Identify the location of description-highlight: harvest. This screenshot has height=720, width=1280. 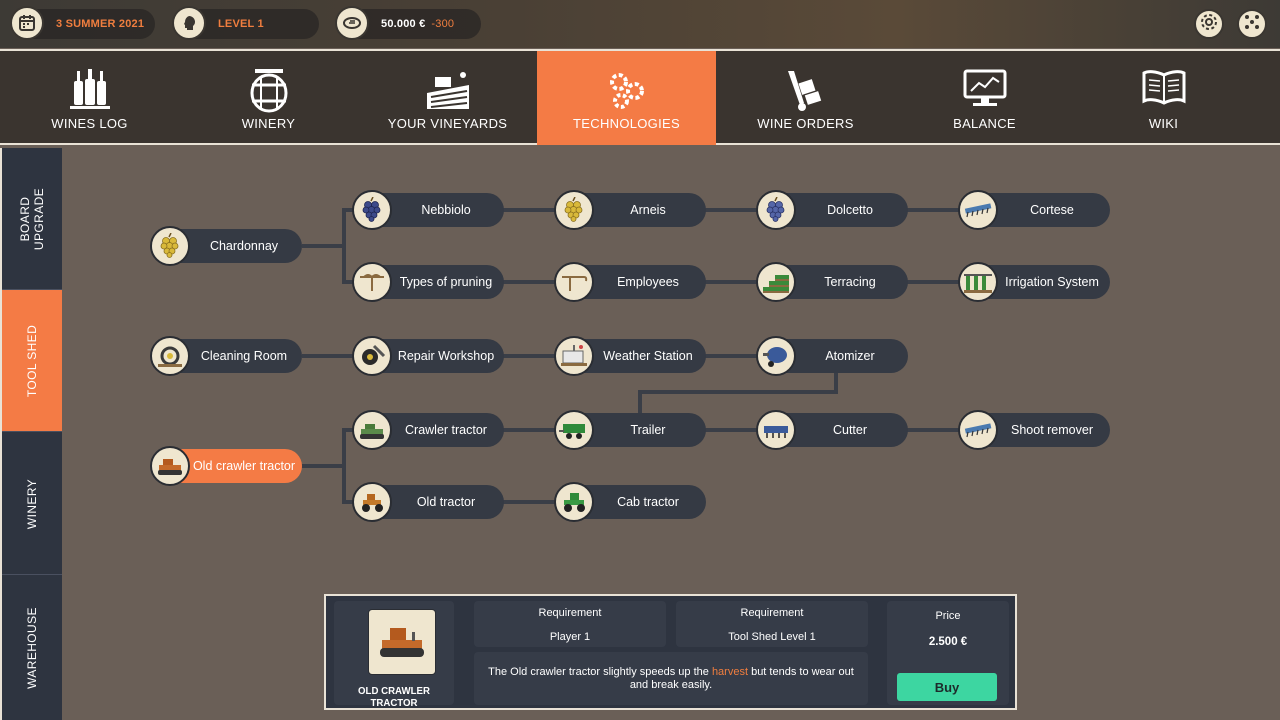
(730, 671).